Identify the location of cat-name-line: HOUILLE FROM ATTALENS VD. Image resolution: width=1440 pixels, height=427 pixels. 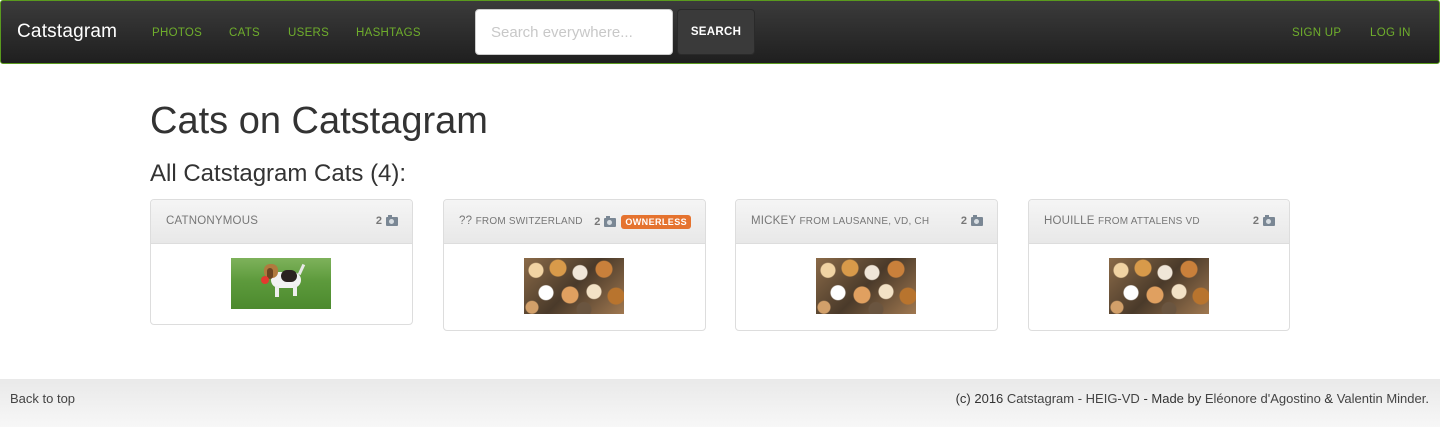
(1122, 221).